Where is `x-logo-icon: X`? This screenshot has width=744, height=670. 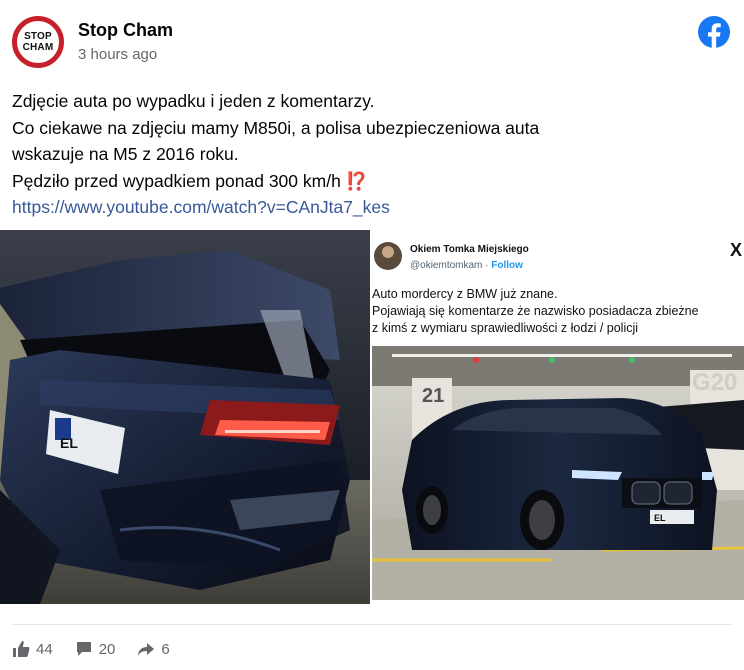
x-logo-icon: X is located at coordinates (736, 250).